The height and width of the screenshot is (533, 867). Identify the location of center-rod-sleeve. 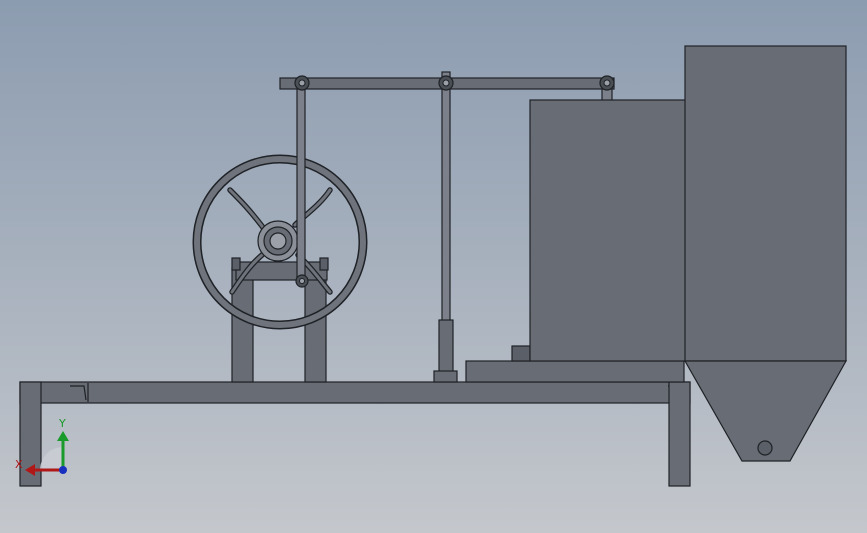
(446, 346).